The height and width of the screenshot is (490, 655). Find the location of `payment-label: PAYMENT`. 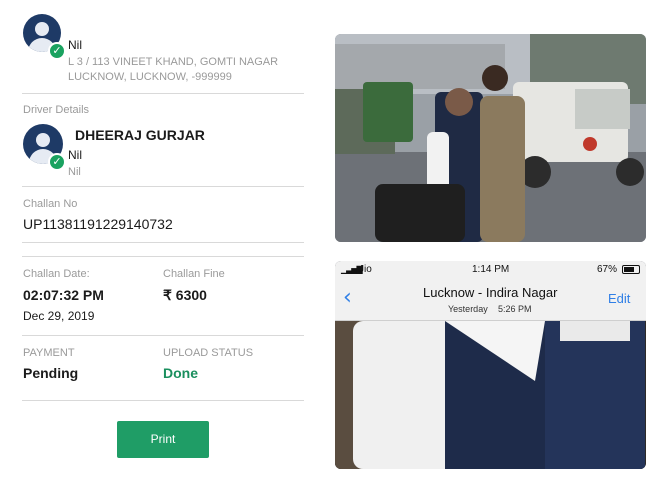

payment-label: PAYMENT is located at coordinates (49, 353).